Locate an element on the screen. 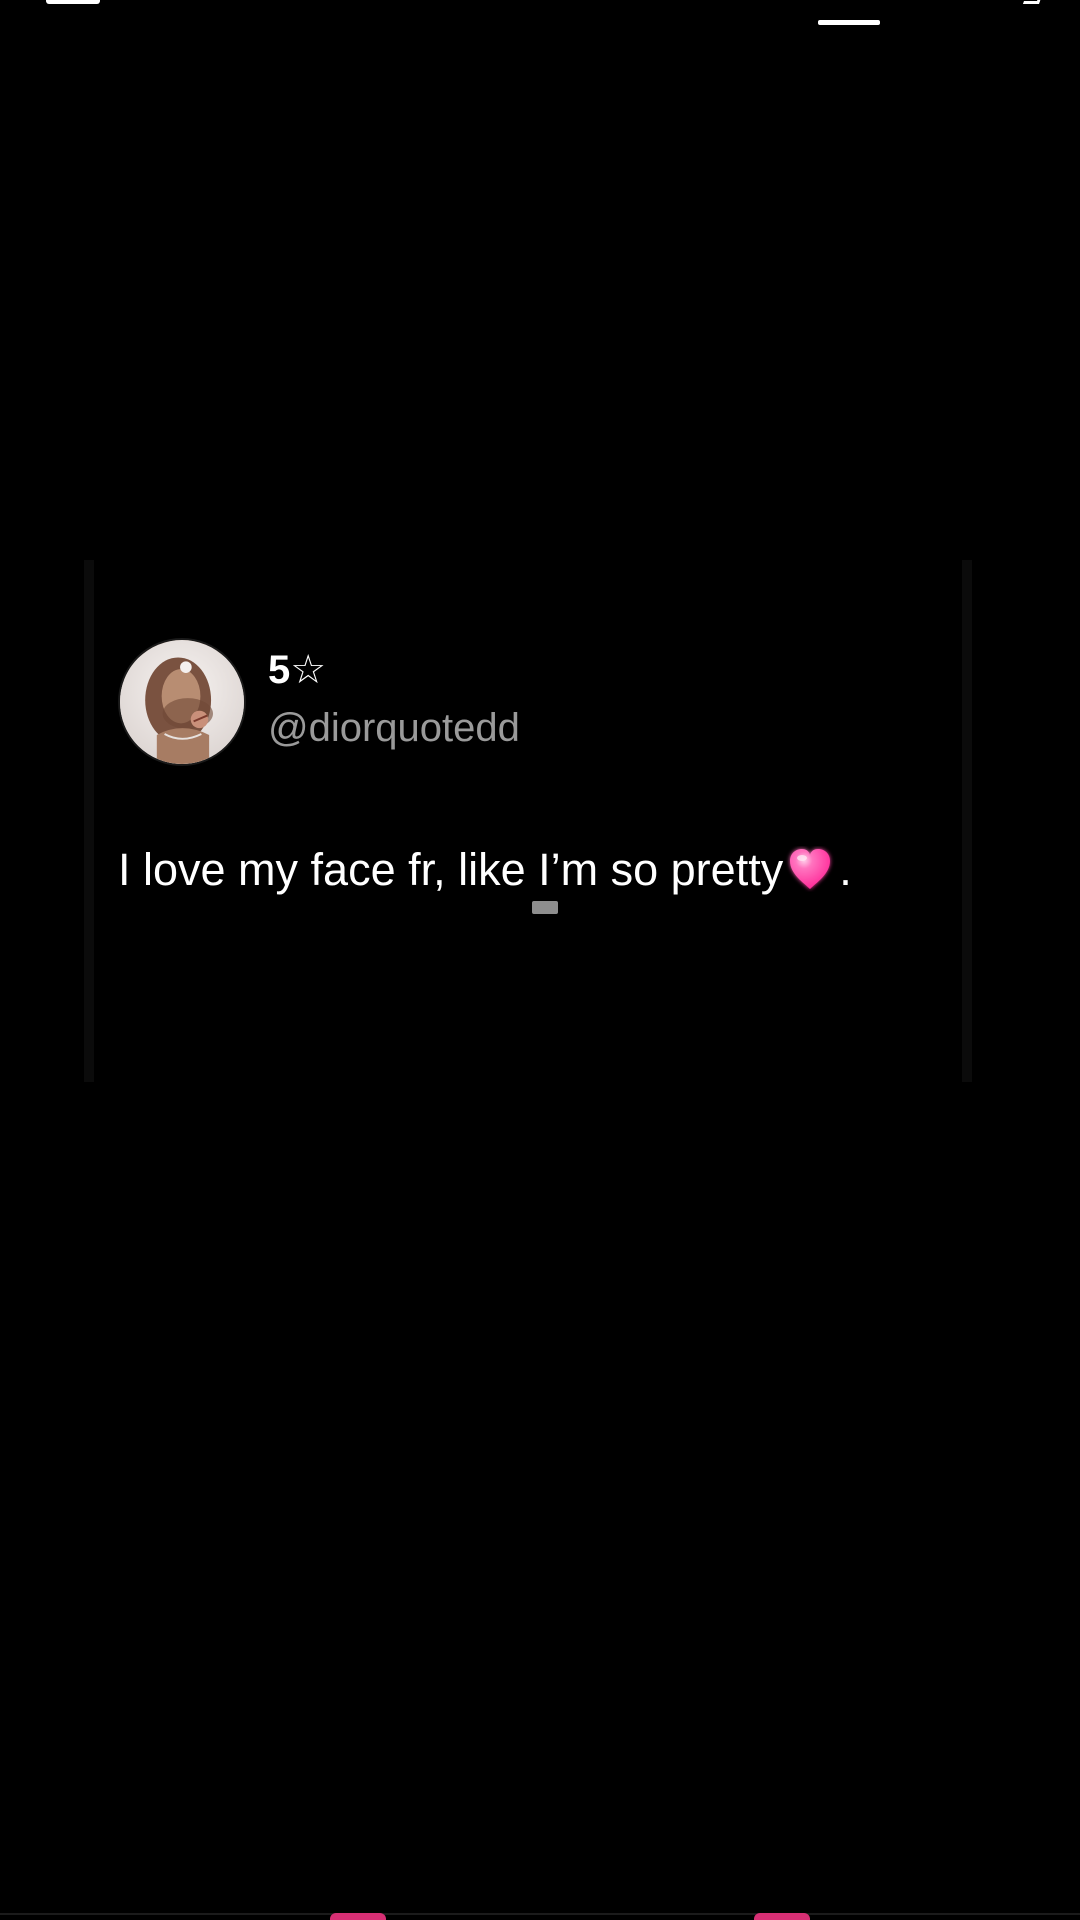 The height and width of the screenshot is (1920, 1080). text-cursor-mark is located at coordinates (545, 907).